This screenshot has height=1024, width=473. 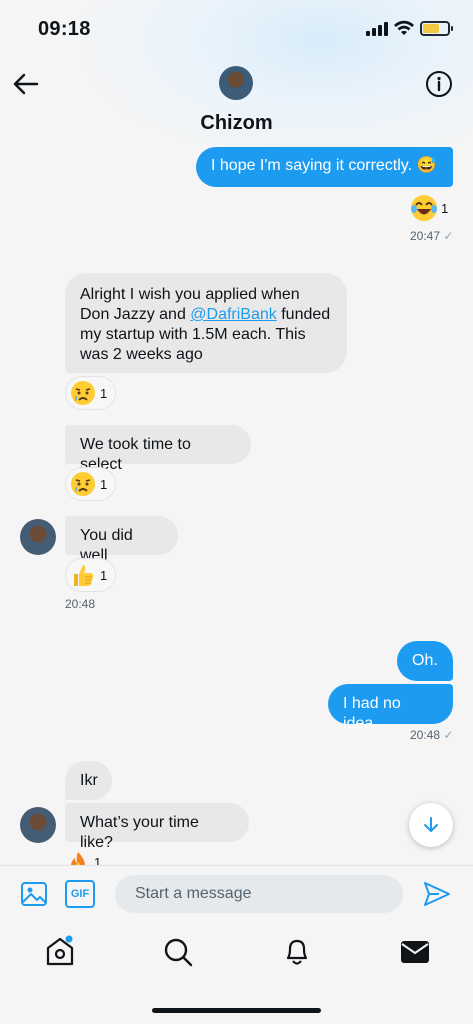 I want to click on reaction-pill-partial: 1, so click(x=95, y=857).